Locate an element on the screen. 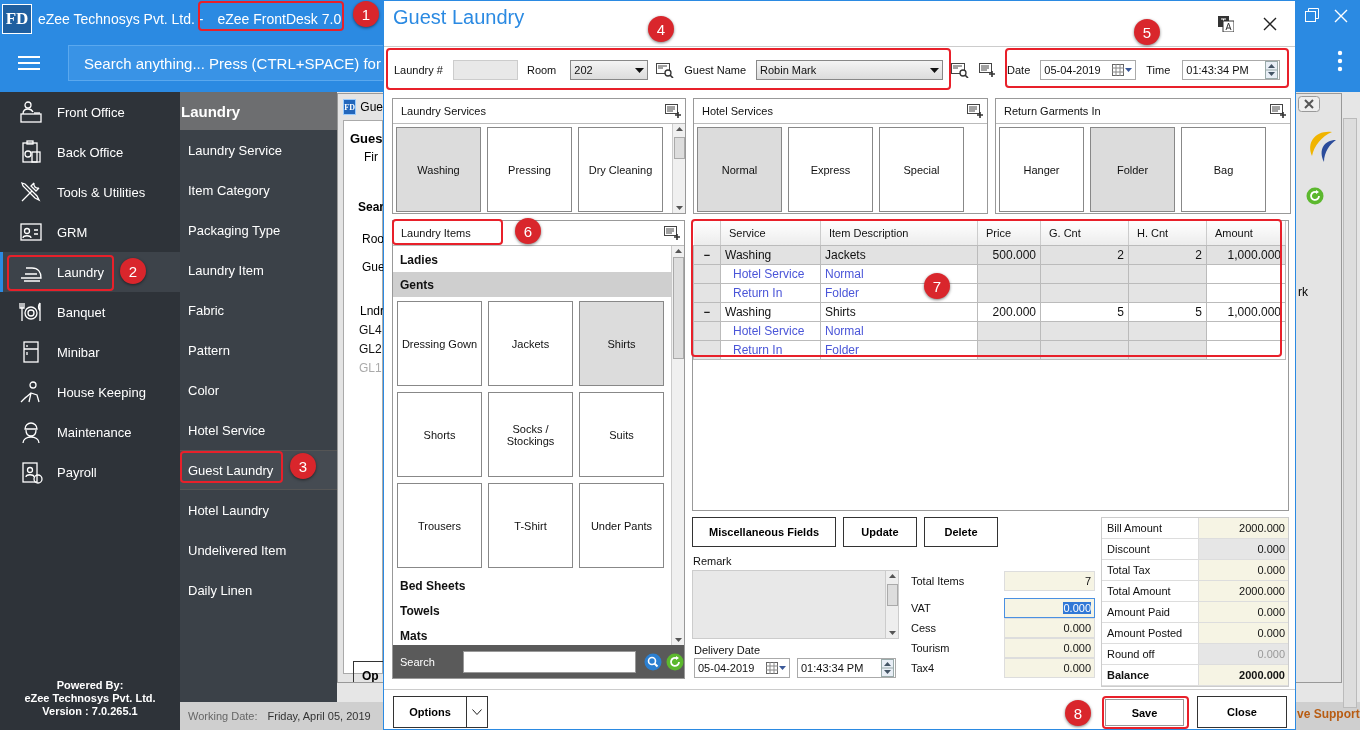  option-tile: Dry Cleaning is located at coordinates (620, 169).